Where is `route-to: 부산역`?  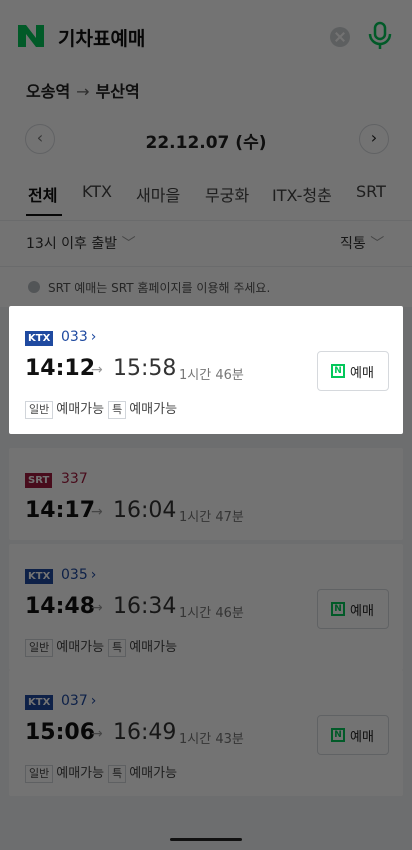
route-to: 부산역 is located at coordinates (117, 91).